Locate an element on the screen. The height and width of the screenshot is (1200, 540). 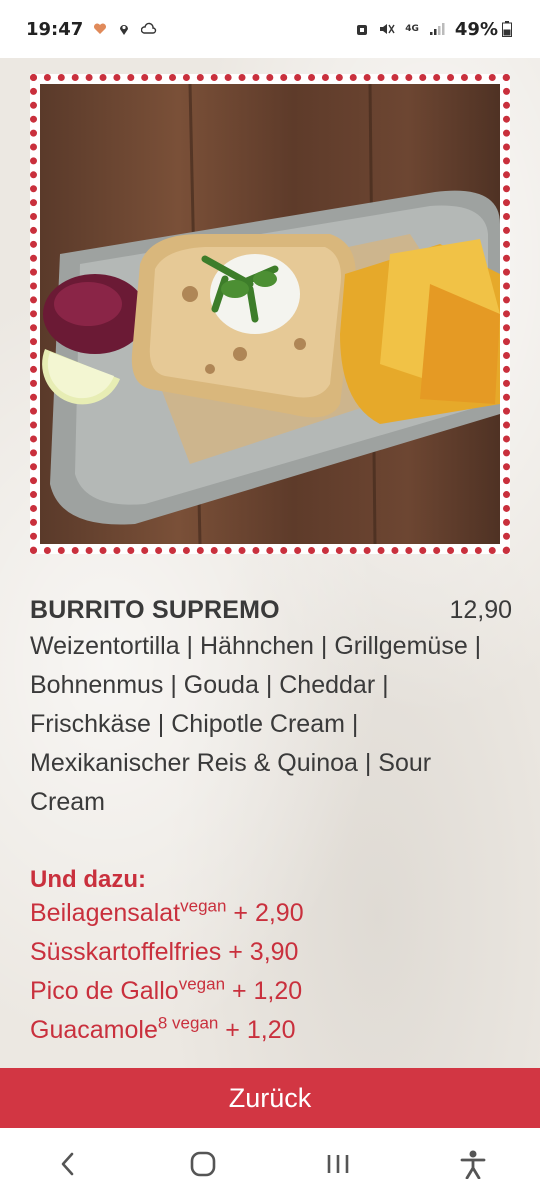
nav-recents-button is located at coordinates (338, 1164).